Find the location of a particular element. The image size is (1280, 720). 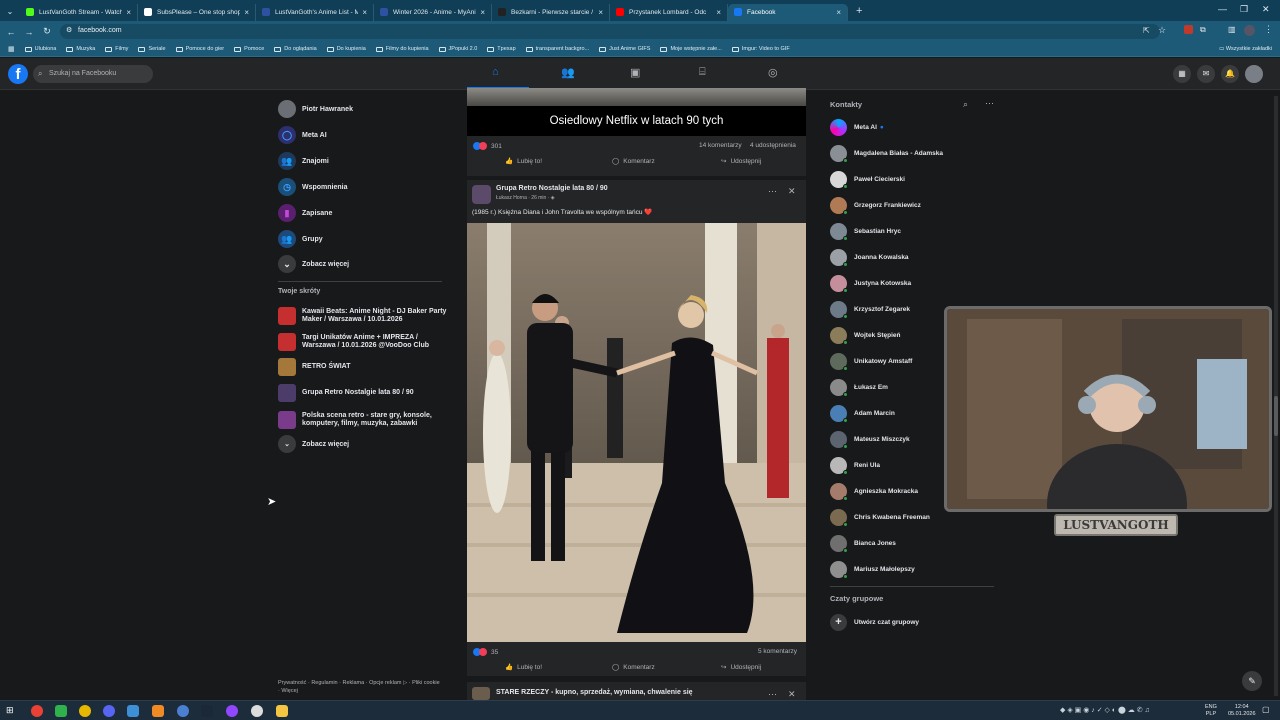

bookmark-item: Do oglądania is located at coordinates (295, 49).